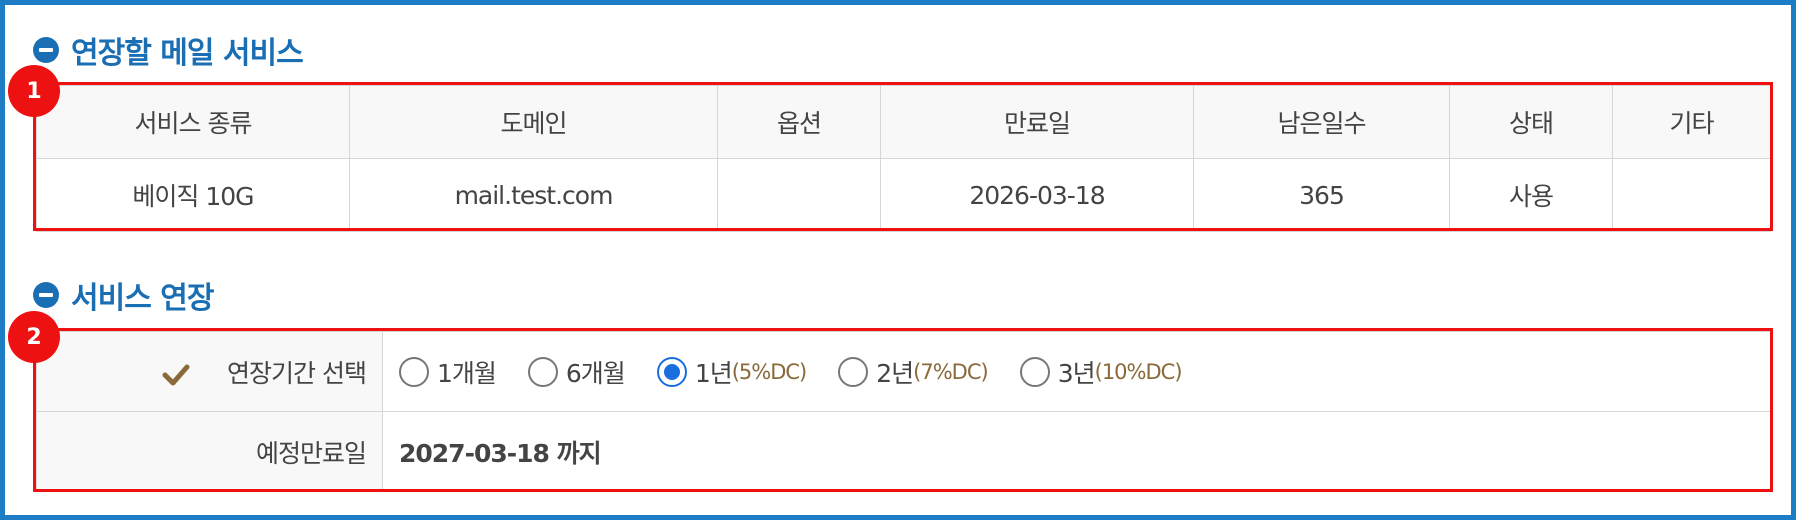  I want to click on period-radio-group: 1개월 6개월 1년 (5%DC) 2년 (7%DC) 3년 (10%DC), so click(1084, 372).